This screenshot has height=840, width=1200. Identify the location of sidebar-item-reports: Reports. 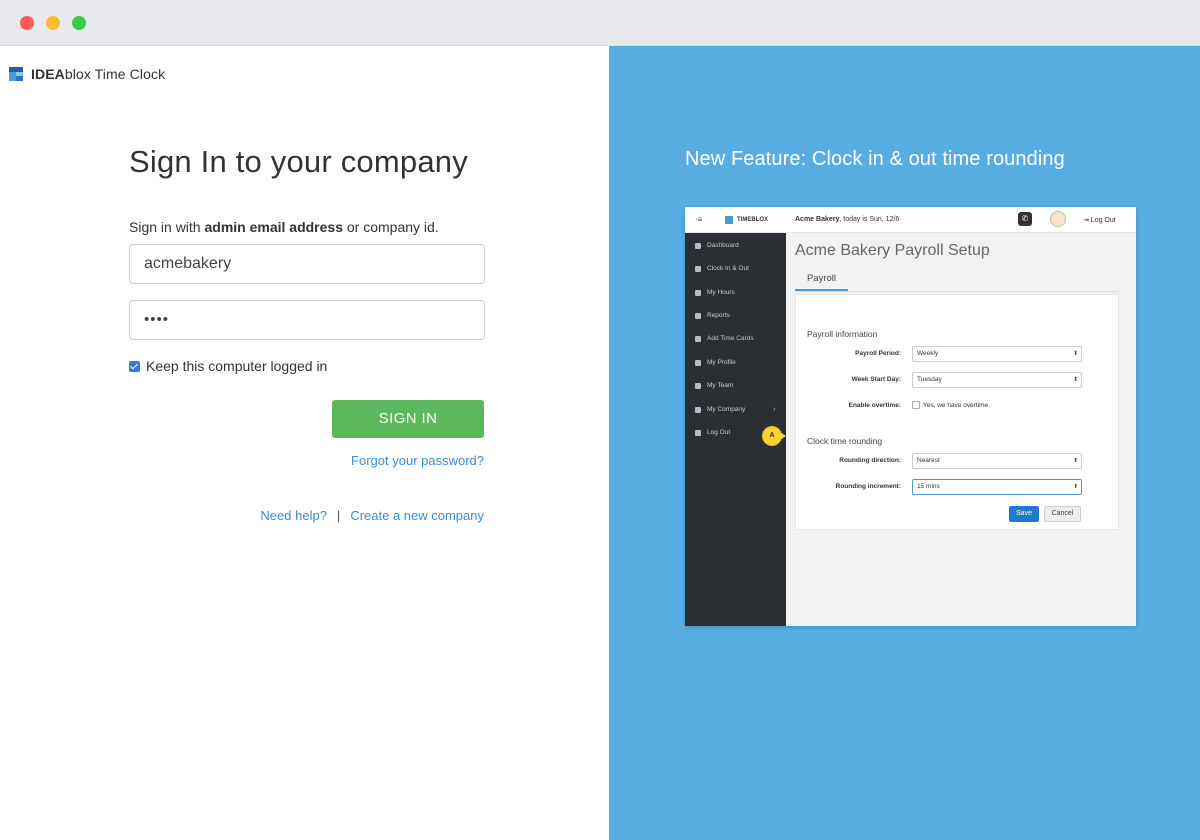
(712, 315).